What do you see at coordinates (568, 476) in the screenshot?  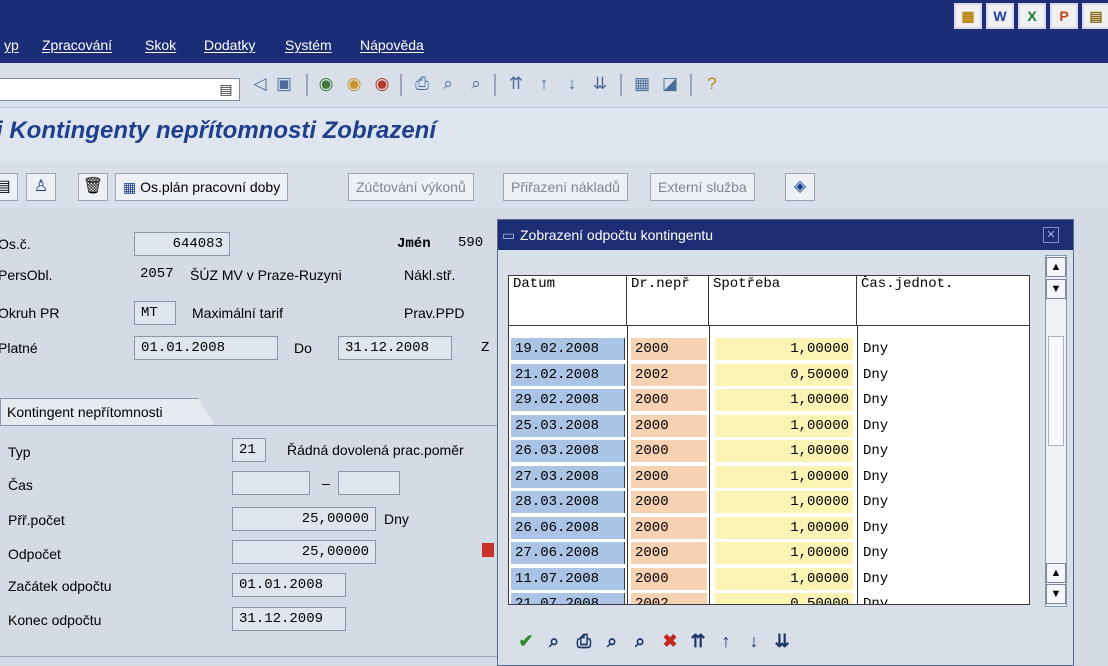 I see `cell-datum: 27.03.2008` at bounding box center [568, 476].